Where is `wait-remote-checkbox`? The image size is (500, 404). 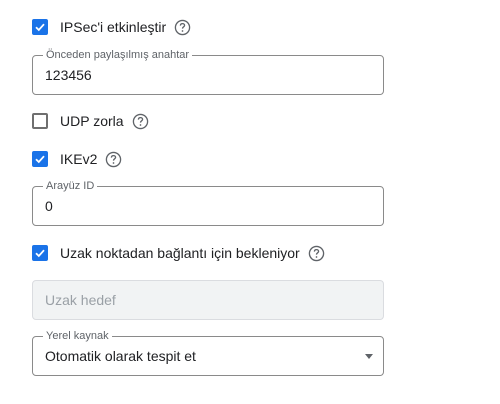
wait-remote-checkbox is located at coordinates (40, 253).